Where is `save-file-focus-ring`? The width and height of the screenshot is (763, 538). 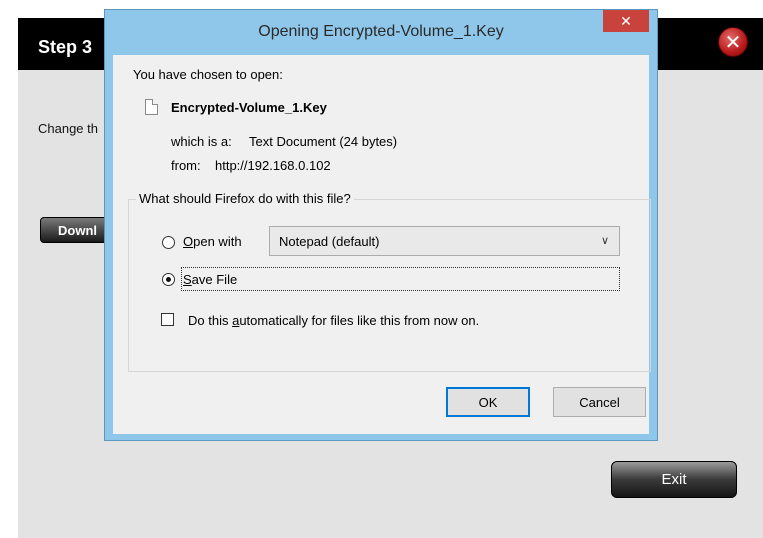
save-file-focus-ring is located at coordinates (400, 279).